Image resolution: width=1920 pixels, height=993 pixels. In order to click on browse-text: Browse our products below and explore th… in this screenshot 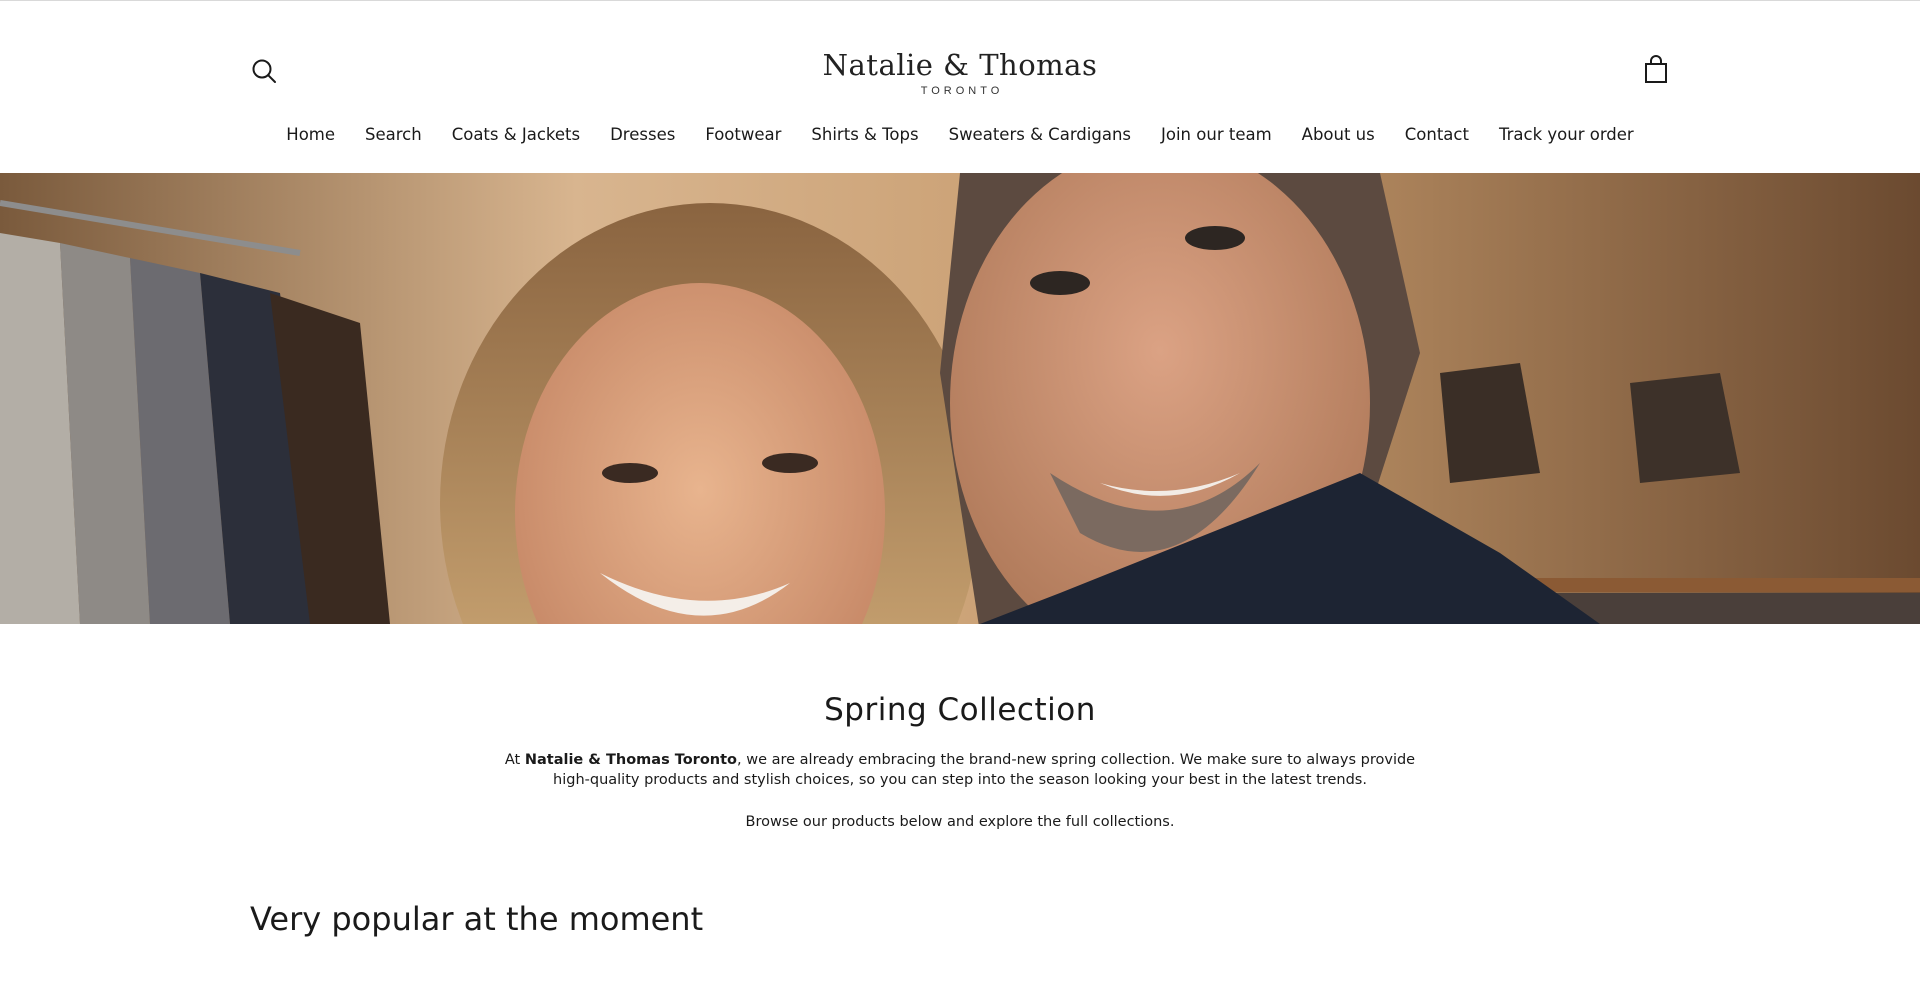, I will do `click(960, 822)`.